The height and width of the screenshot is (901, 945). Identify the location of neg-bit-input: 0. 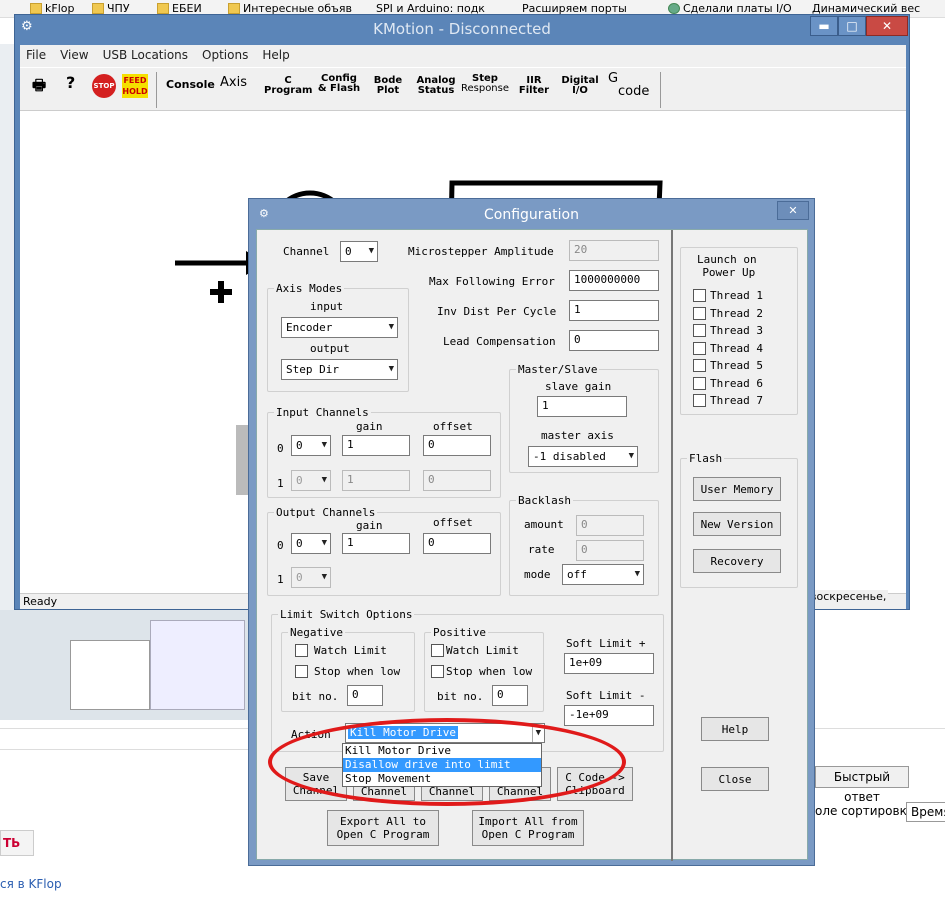
(365, 695).